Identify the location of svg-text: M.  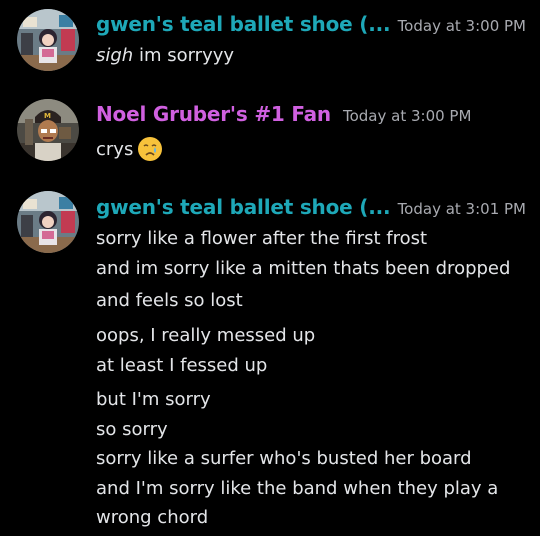
(47, 116).